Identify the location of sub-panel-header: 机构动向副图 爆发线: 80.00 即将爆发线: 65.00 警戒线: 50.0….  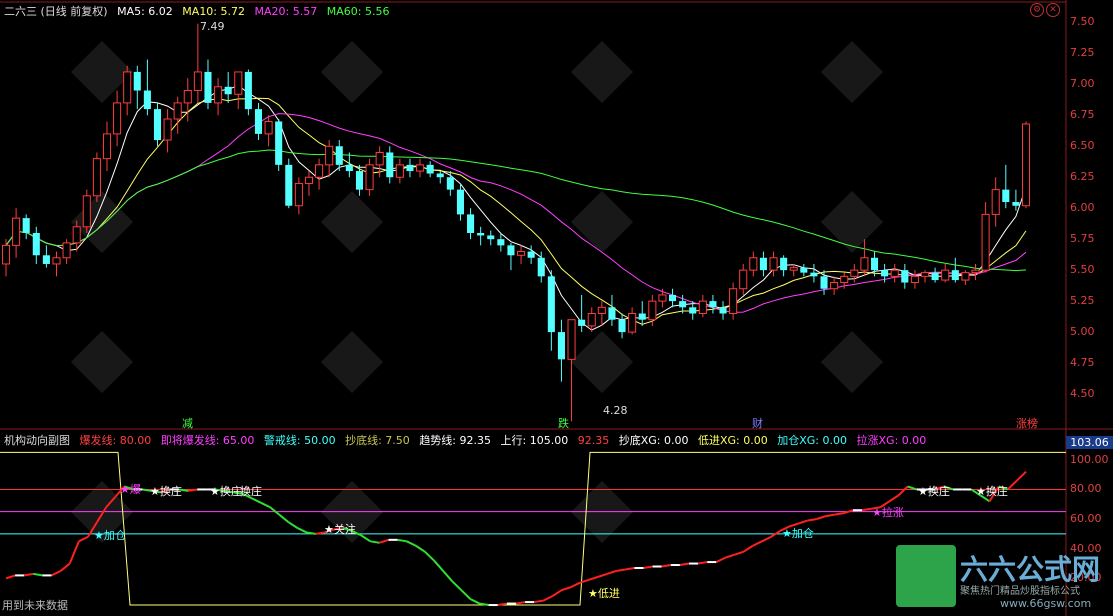
(465, 440).